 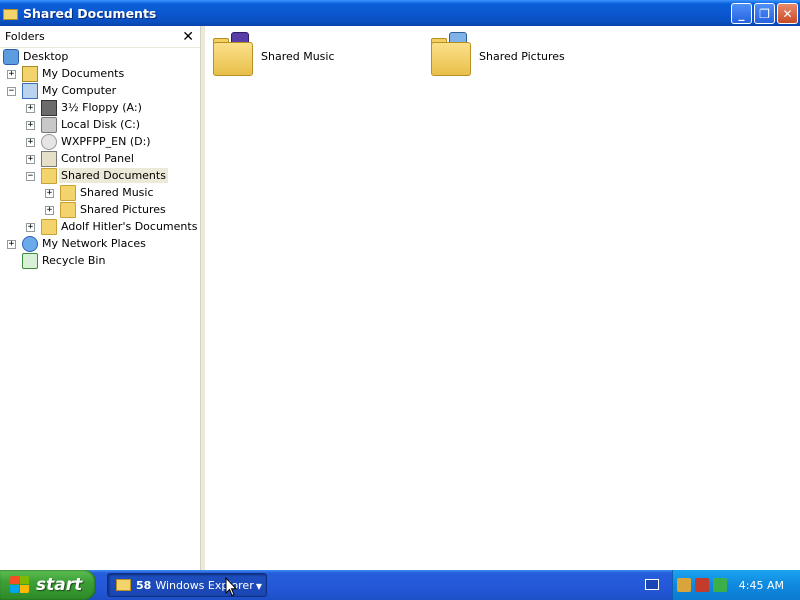 I want to click on security-shield-icon, so click(x=720, y=585).